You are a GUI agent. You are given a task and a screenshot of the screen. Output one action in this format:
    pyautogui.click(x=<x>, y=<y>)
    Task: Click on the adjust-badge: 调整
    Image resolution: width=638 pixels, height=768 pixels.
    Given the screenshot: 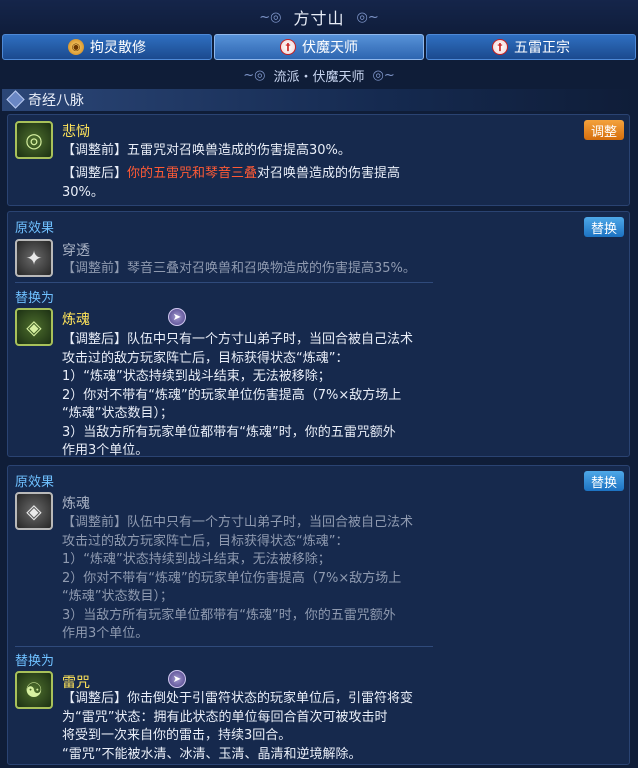 What is the action you would take?
    pyautogui.click(x=604, y=130)
    